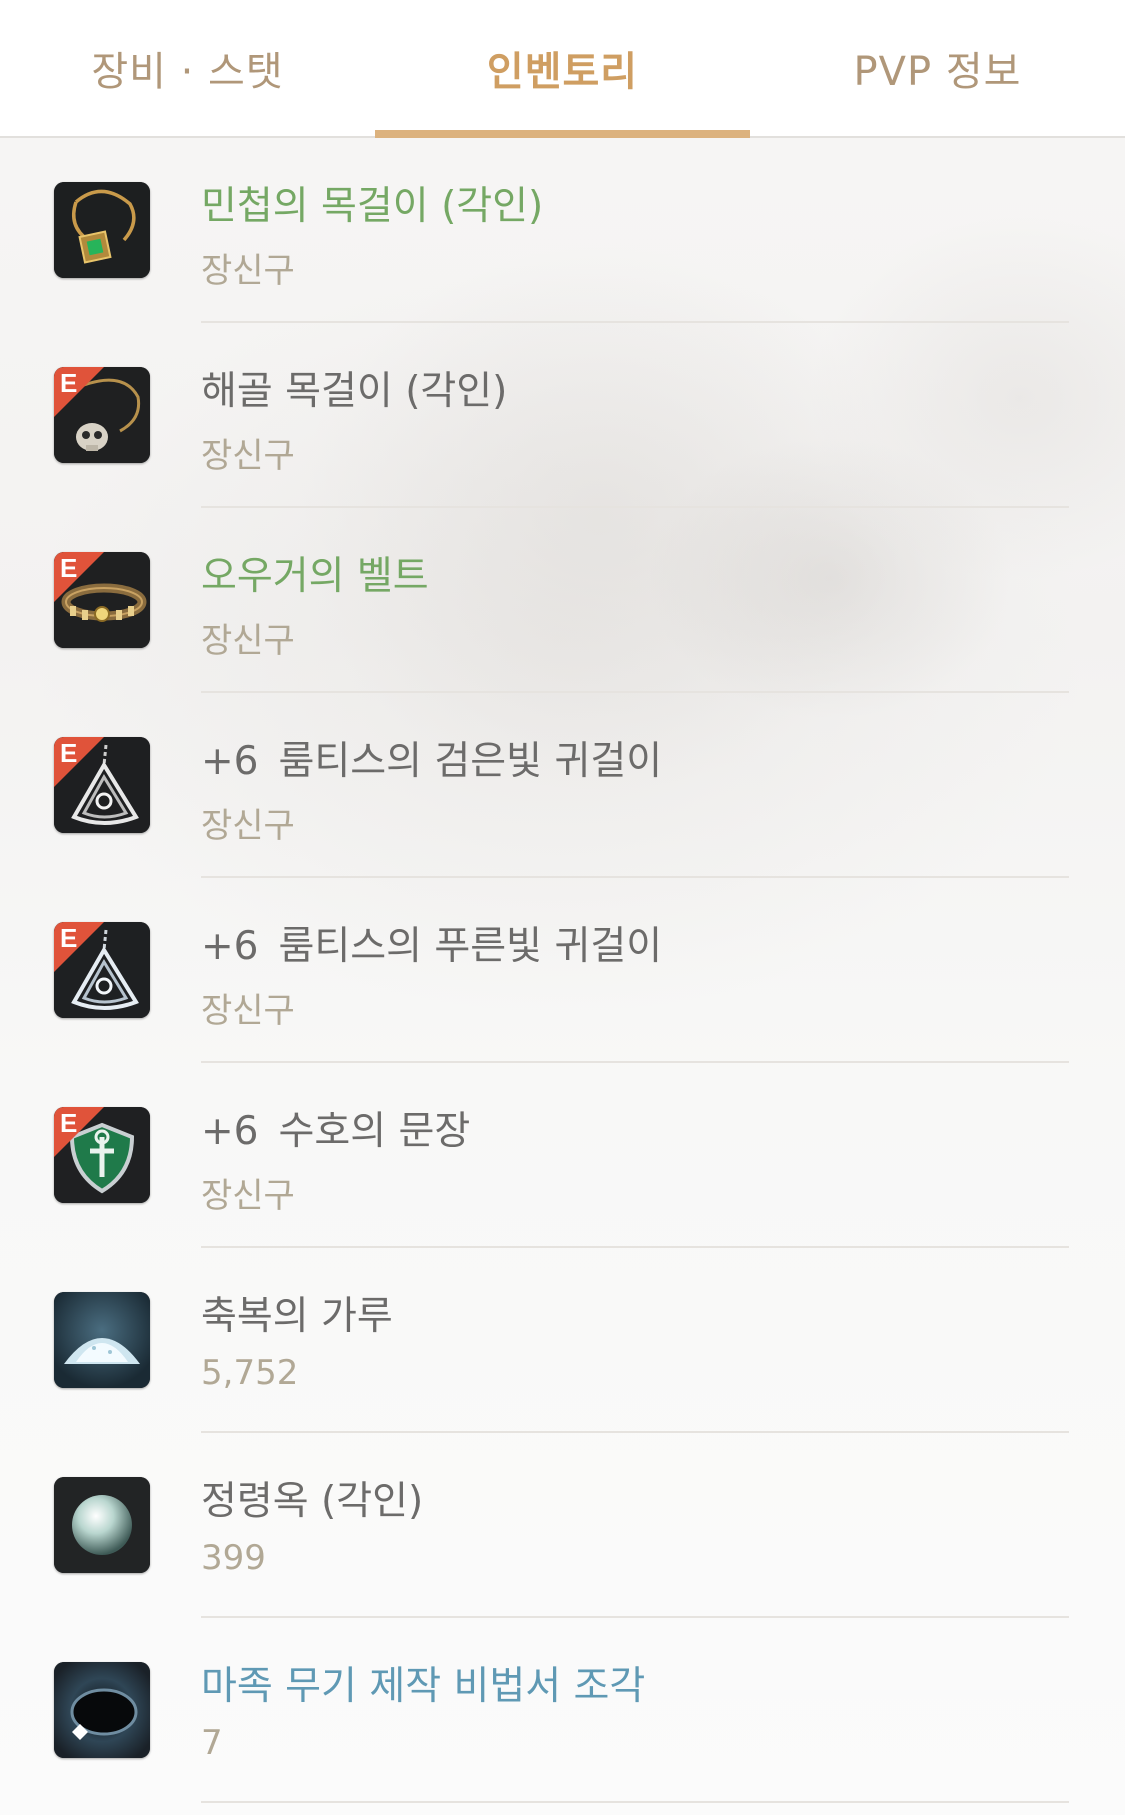 The height and width of the screenshot is (1815, 1125). I want to click on skull-necklace-icon: E, so click(102, 415).